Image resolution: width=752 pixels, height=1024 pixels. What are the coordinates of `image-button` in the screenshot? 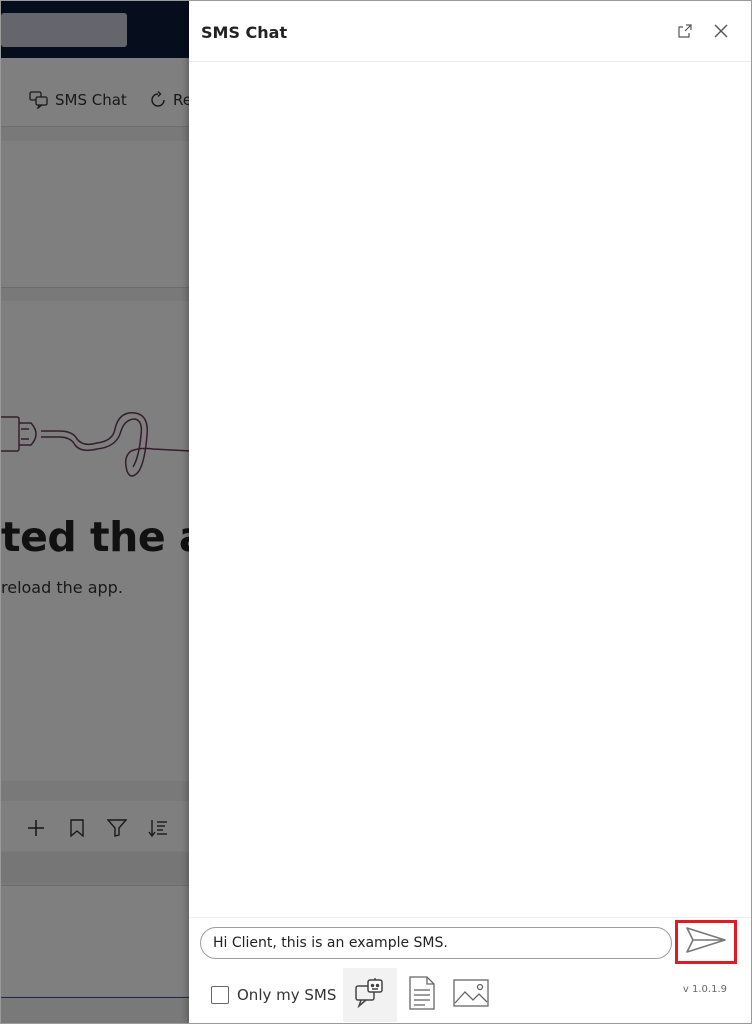 It's located at (471, 995).